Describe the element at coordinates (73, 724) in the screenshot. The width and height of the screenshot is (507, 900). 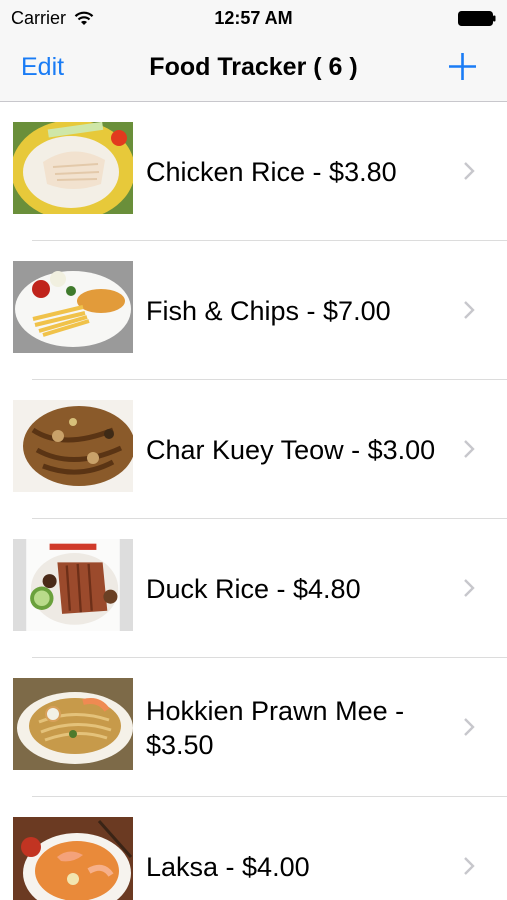
I see `hokkien-prawn-mee-photo-icon` at that location.